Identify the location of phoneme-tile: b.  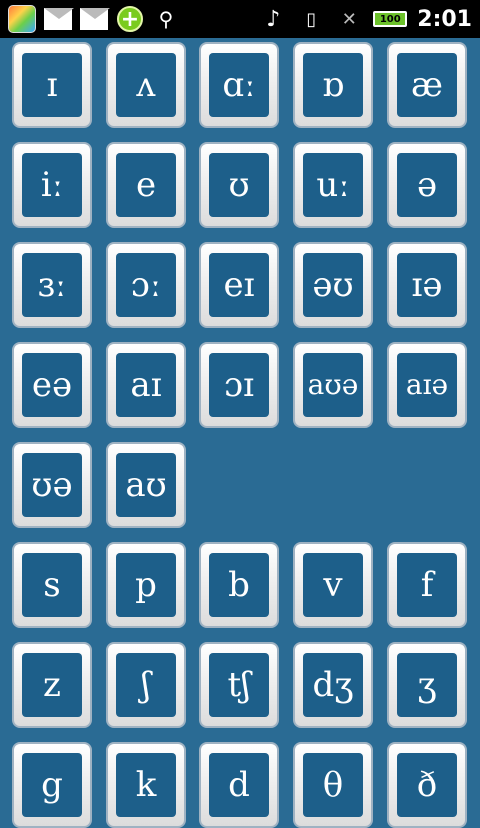
(239, 585).